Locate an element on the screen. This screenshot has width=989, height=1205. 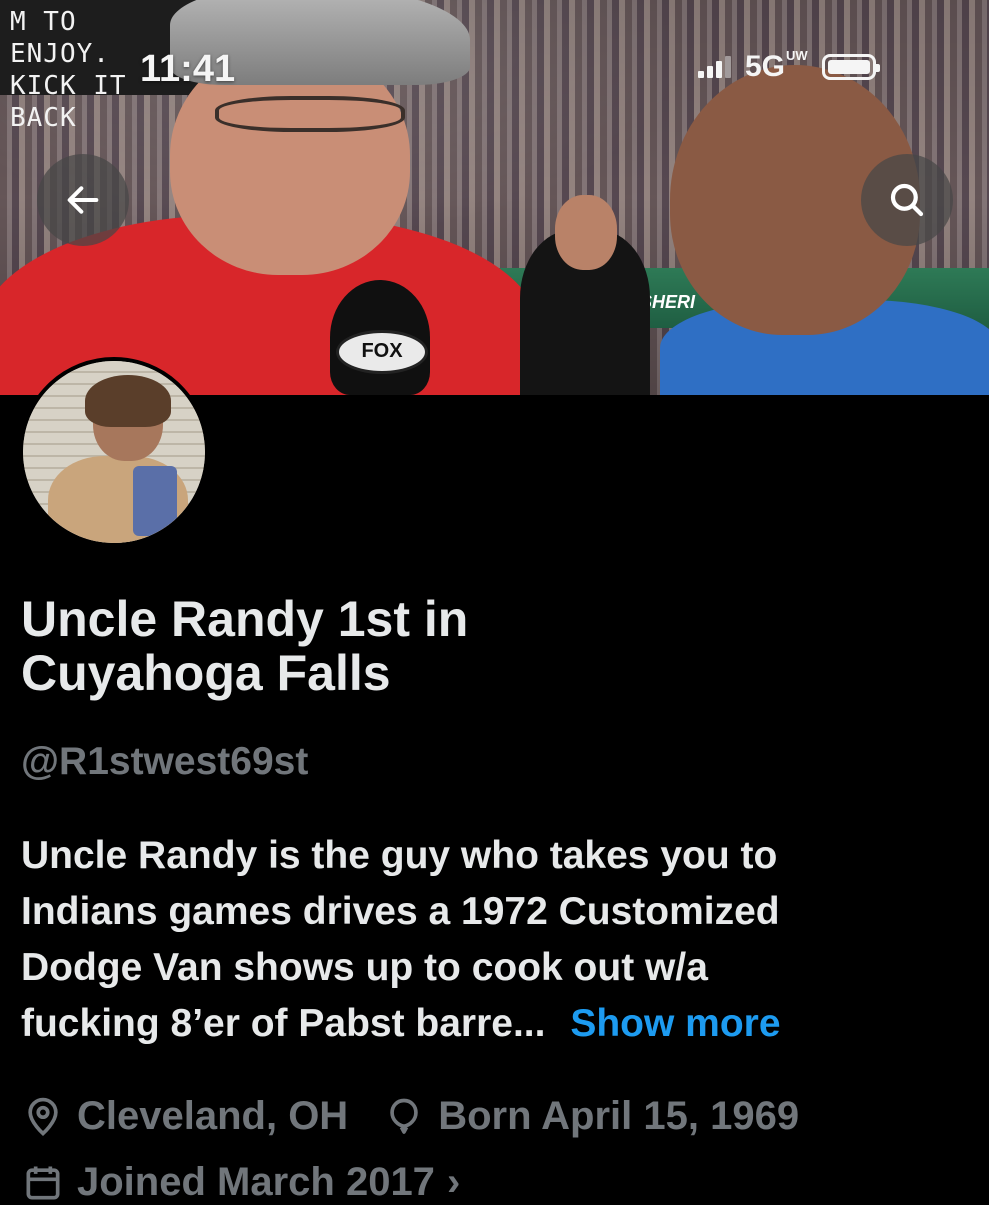
birthday-text: Born April 15, 1969 is located at coordinates (619, 1116).